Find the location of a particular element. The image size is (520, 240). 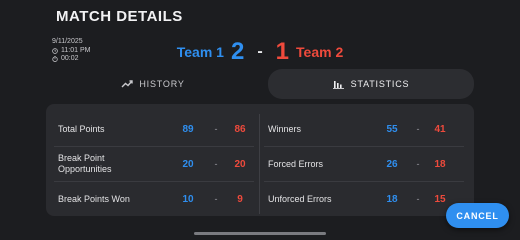

stat-label: Unforced Errors is located at coordinates (300, 198).